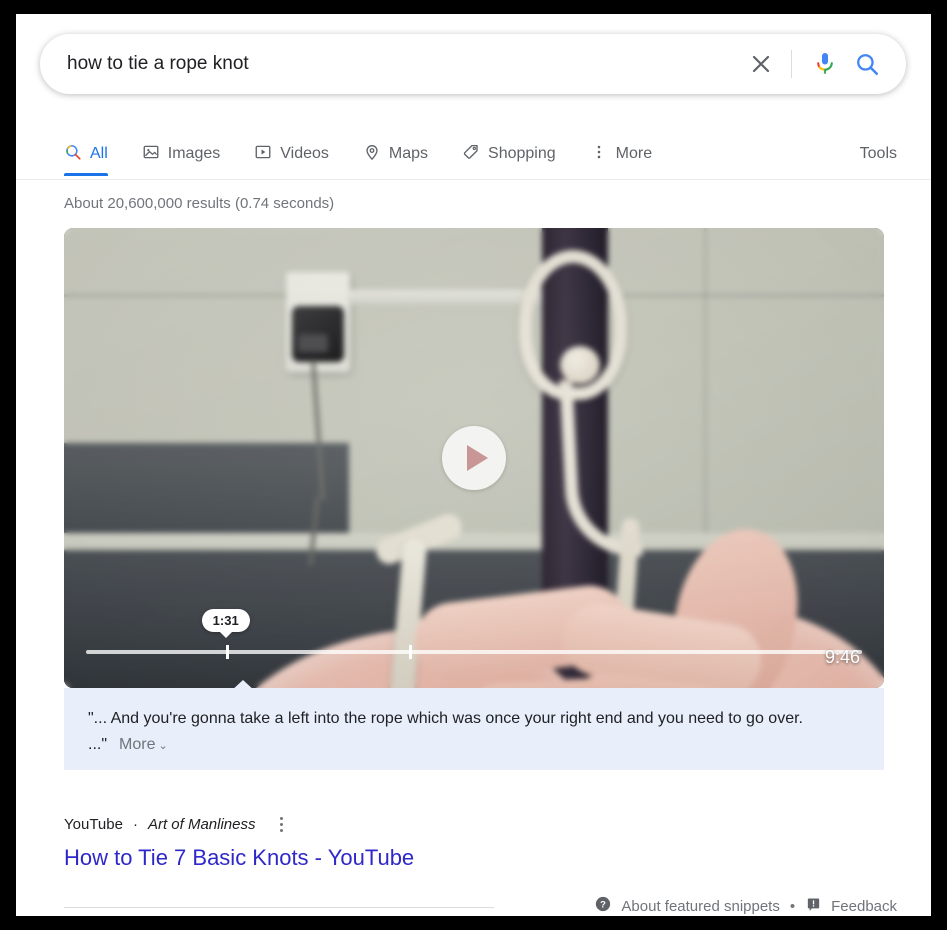 The image size is (947, 930). I want to click on result-source-line: YouTube · Art of Manliness, so click(177, 824).